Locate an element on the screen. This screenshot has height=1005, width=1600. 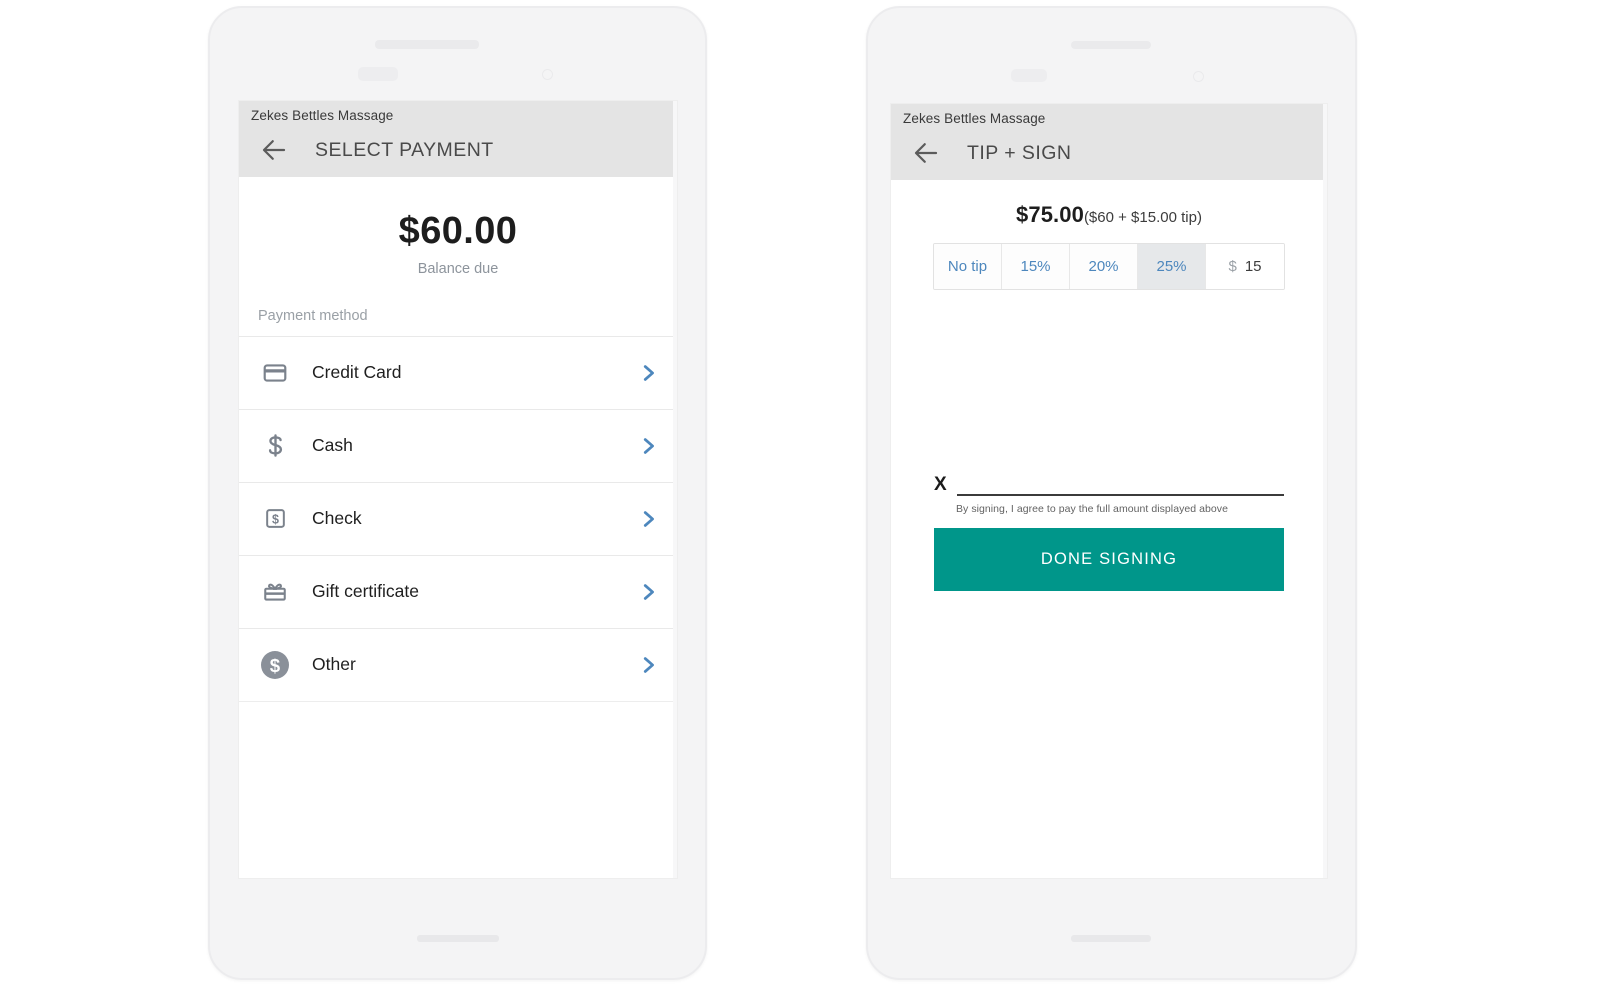
tip-total-summary: $75.00($60 + $15.00 tip) is located at coordinates (1109, 204).